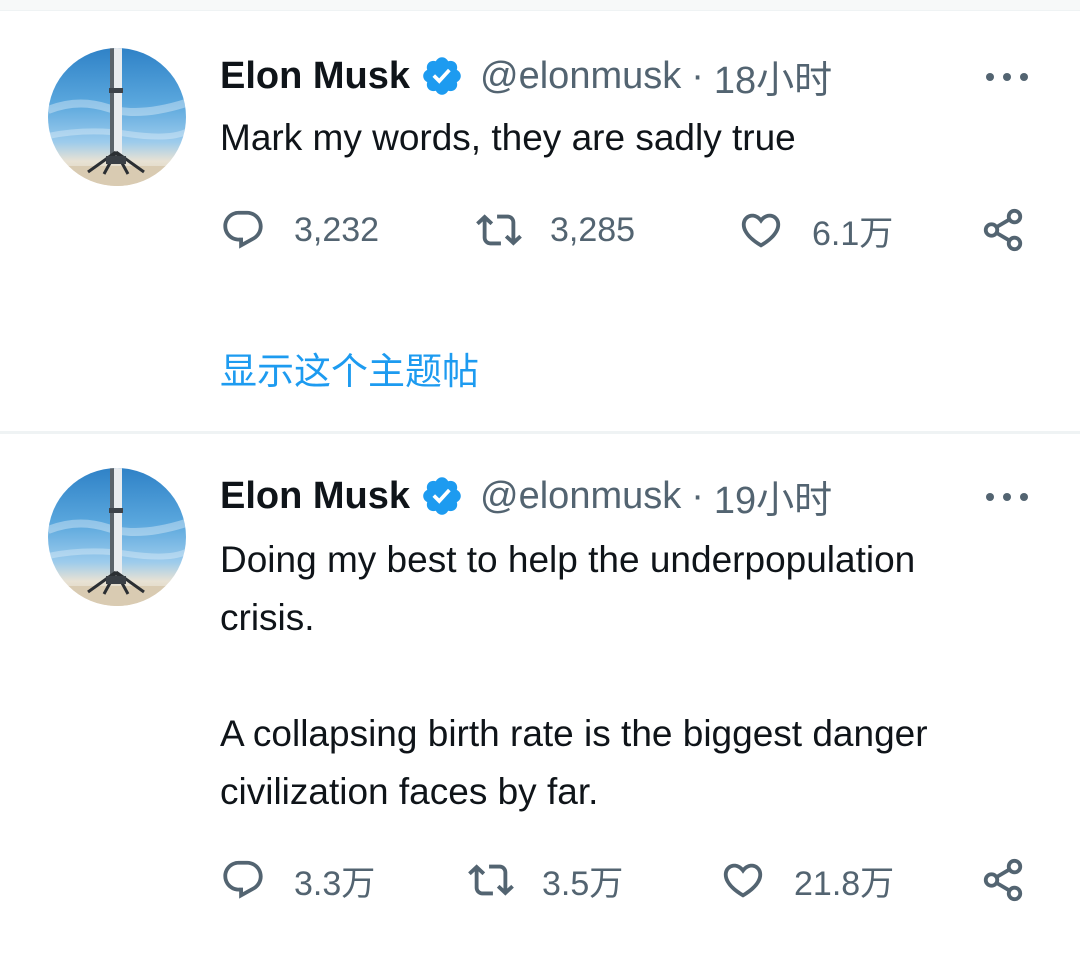  Describe the element at coordinates (335, 883) in the screenshot. I see `reply-count: 3.3万` at that location.